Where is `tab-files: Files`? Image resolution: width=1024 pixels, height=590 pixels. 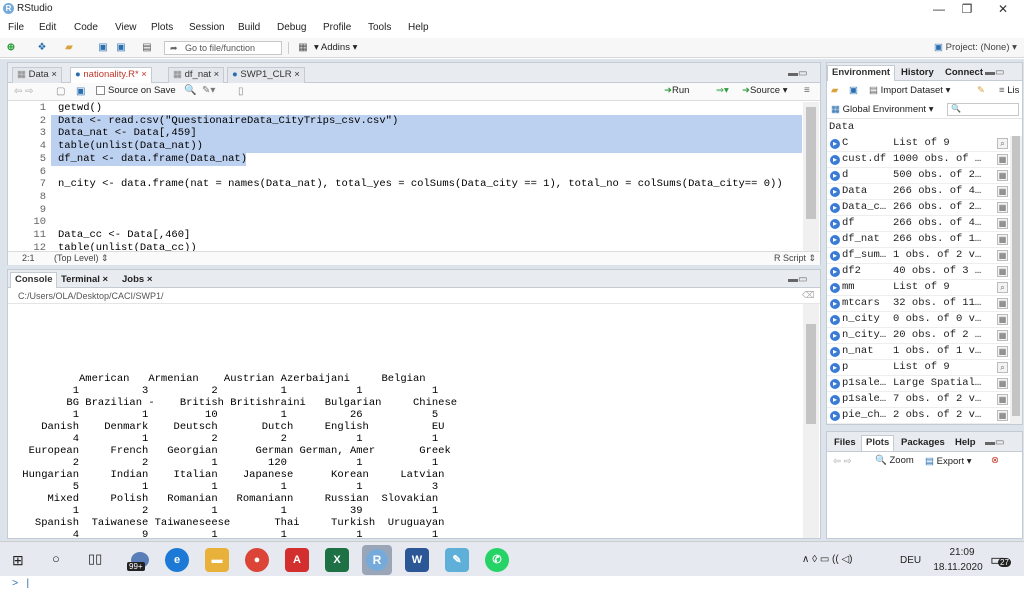 tab-files: Files is located at coordinates (845, 442).